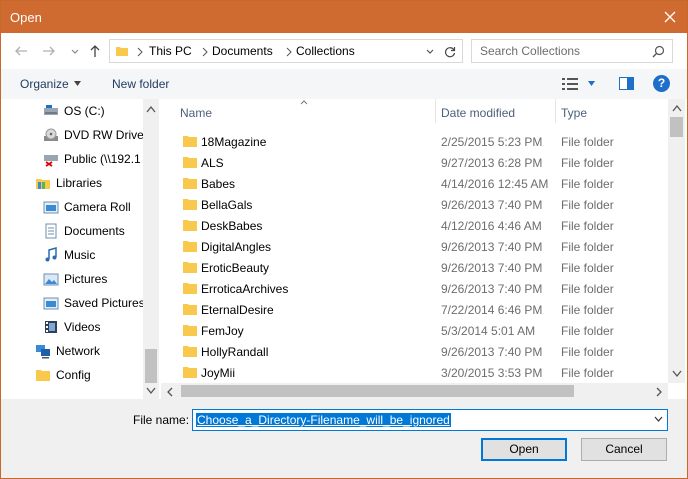  I want to click on nav-item-network: Network, so click(67, 351).